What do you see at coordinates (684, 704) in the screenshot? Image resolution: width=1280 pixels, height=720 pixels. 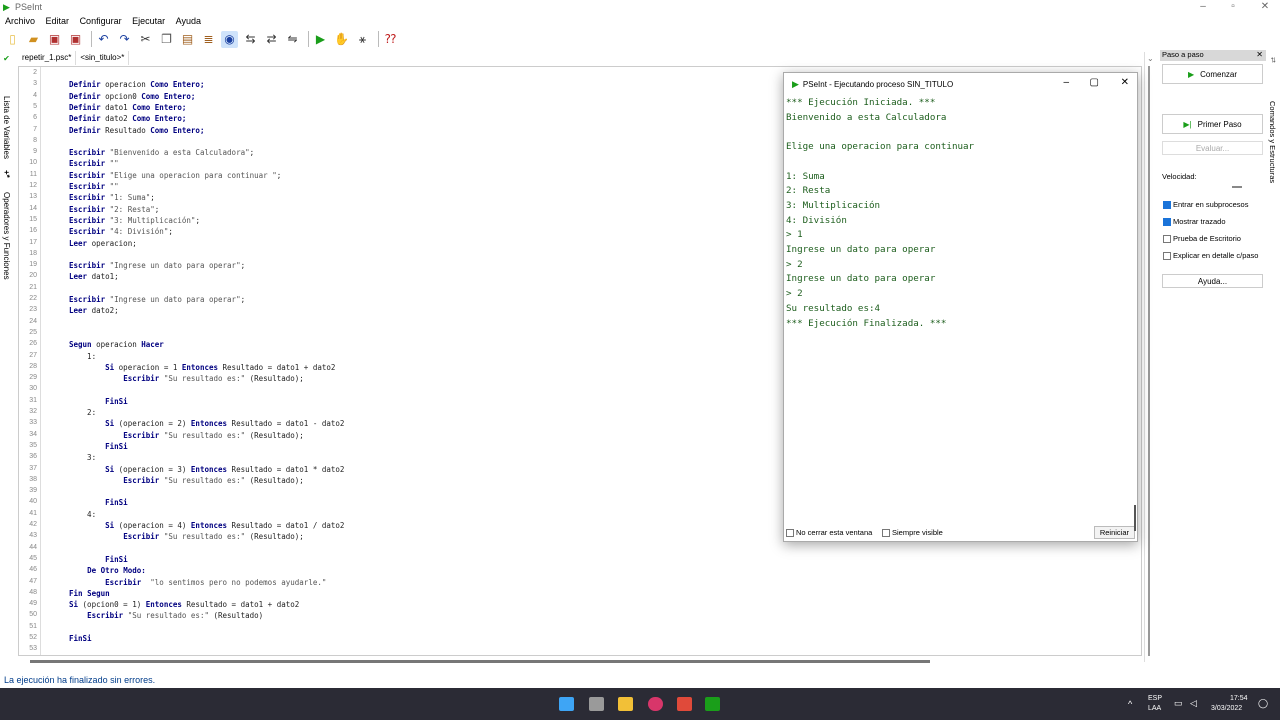 I see `office-icon` at bounding box center [684, 704].